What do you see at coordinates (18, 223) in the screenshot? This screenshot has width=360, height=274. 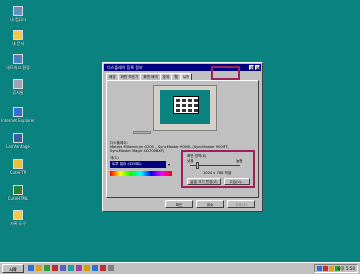 I see `desktop-icon-label: 기록 도구` at bounding box center [18, 223].